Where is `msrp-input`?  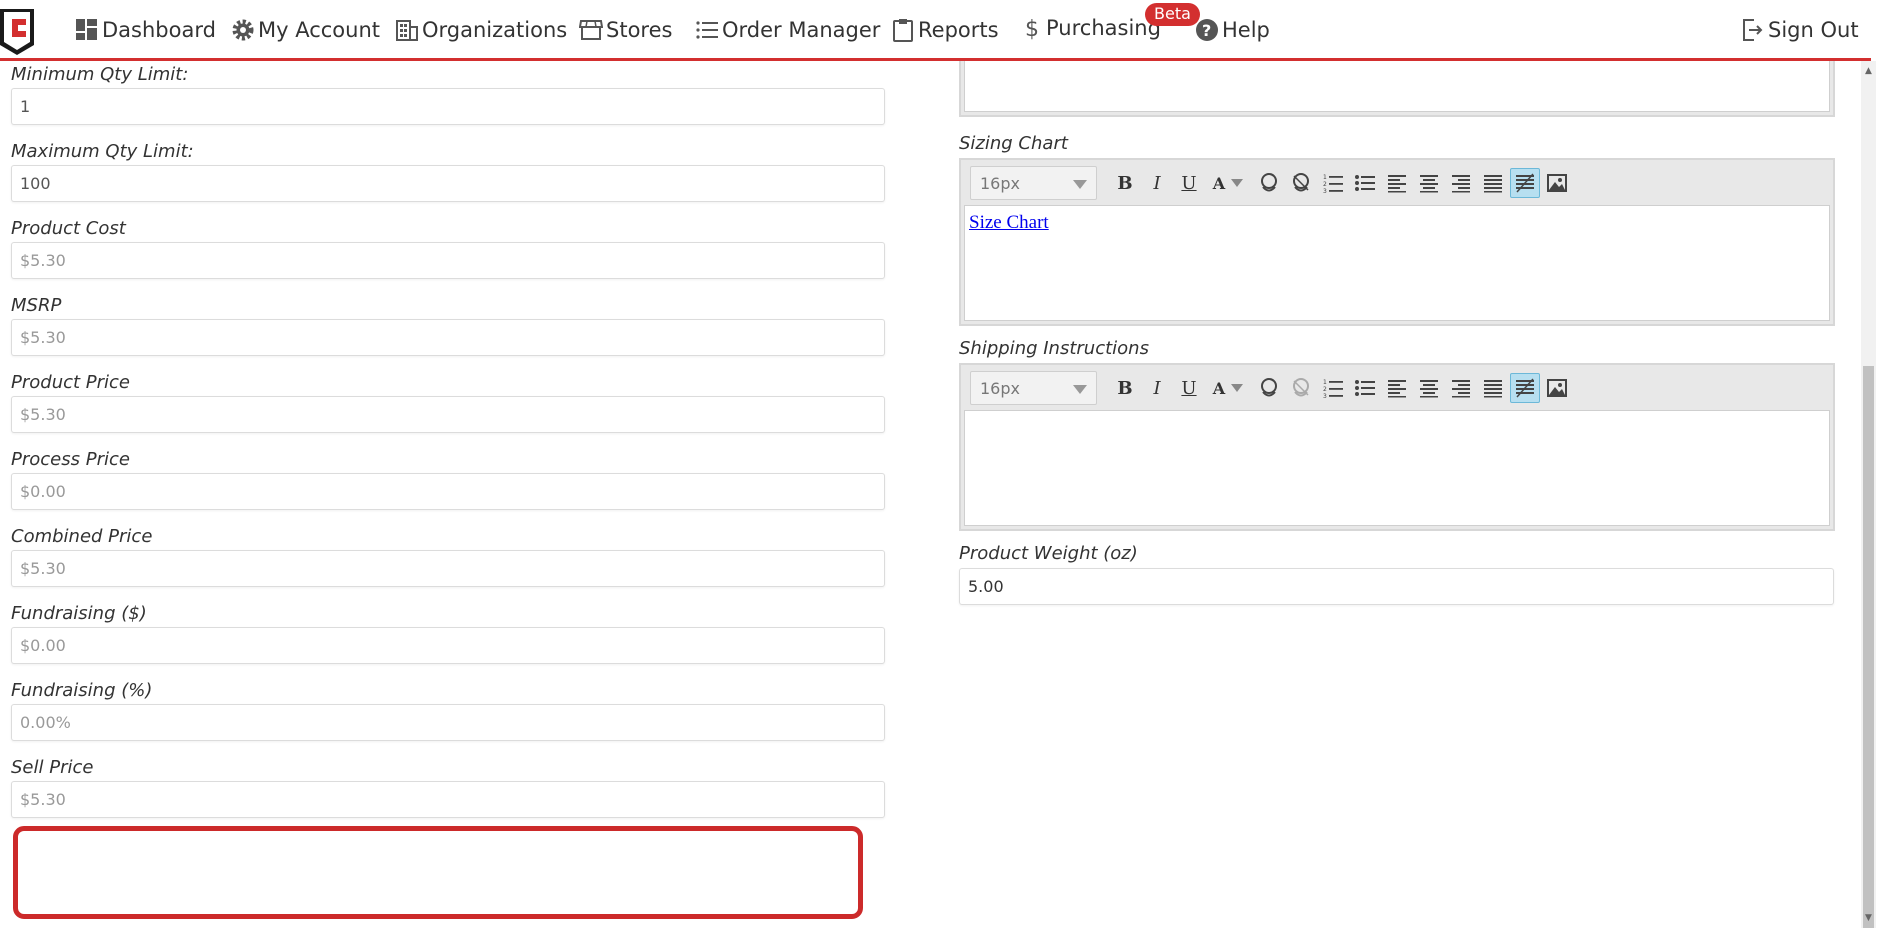
msrp-input is located at coordinates (448, 337).